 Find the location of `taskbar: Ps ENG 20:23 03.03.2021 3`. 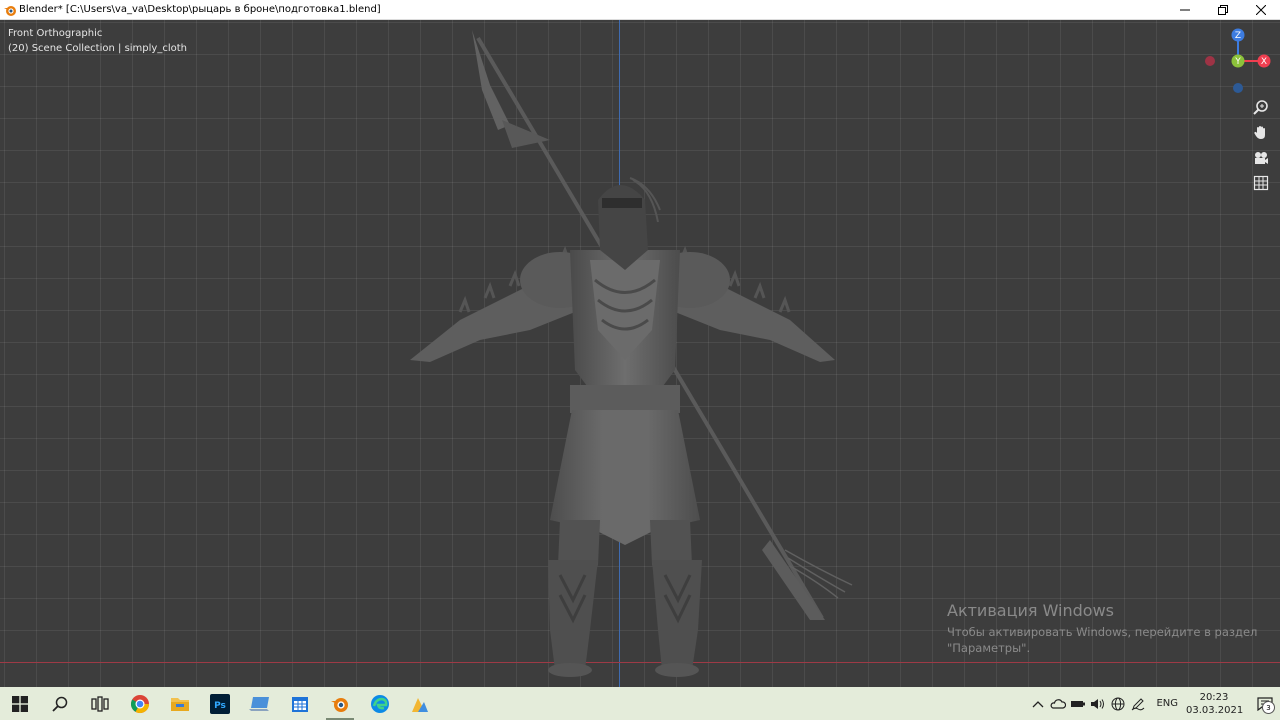

taskbar: Ps ENG 20:23 03.03.2021 3 is located at coordinates (640, 703).